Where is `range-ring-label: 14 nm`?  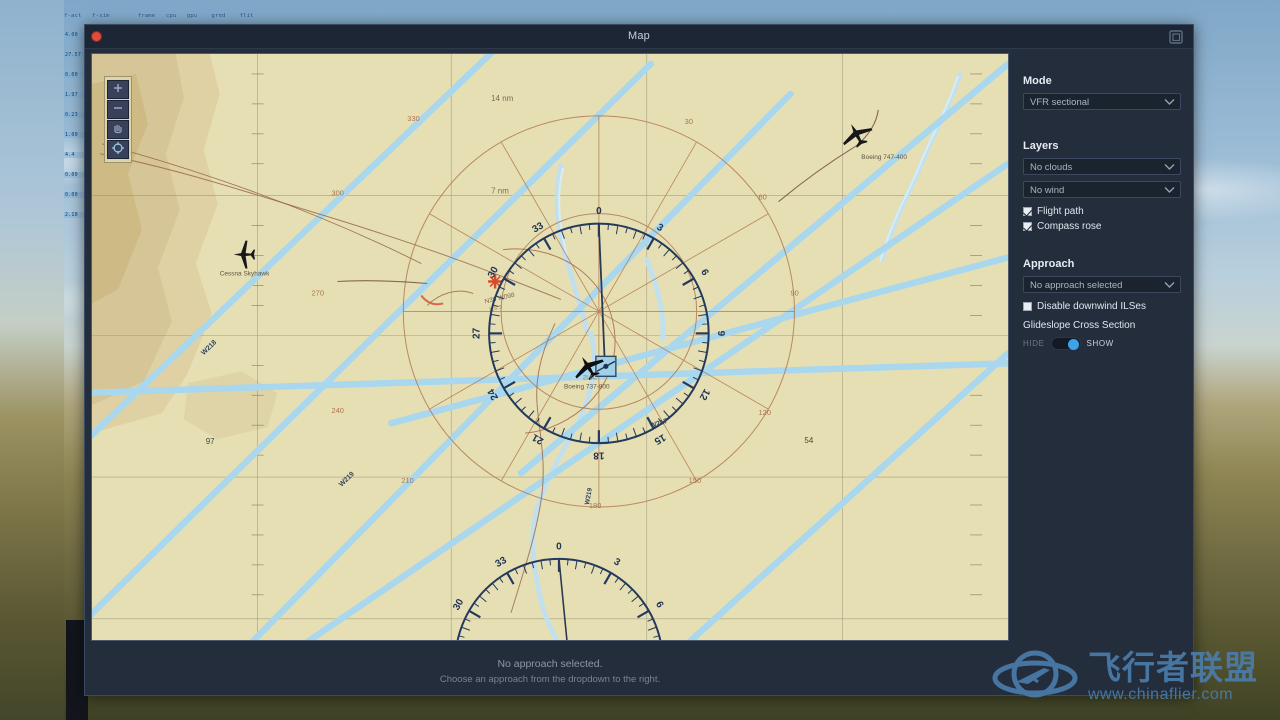 range-ring-label: 14 nm is located at coordinates (502, 98).